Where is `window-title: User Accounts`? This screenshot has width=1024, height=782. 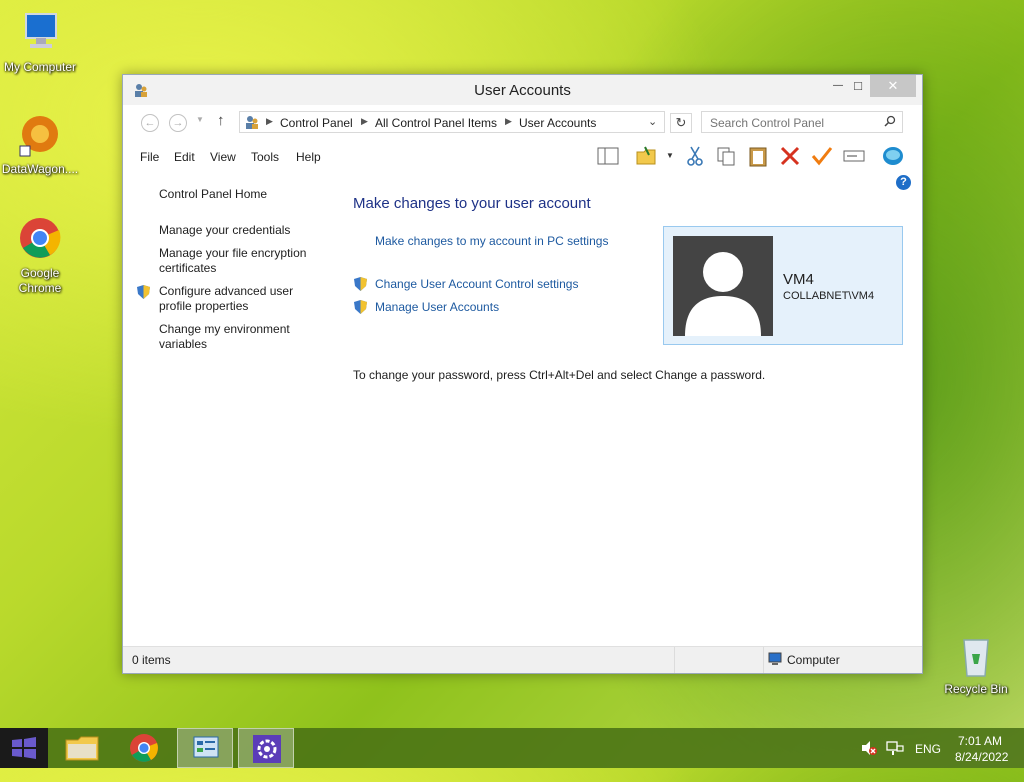 window-title: User Accounts is located at coordinates (522, 90).